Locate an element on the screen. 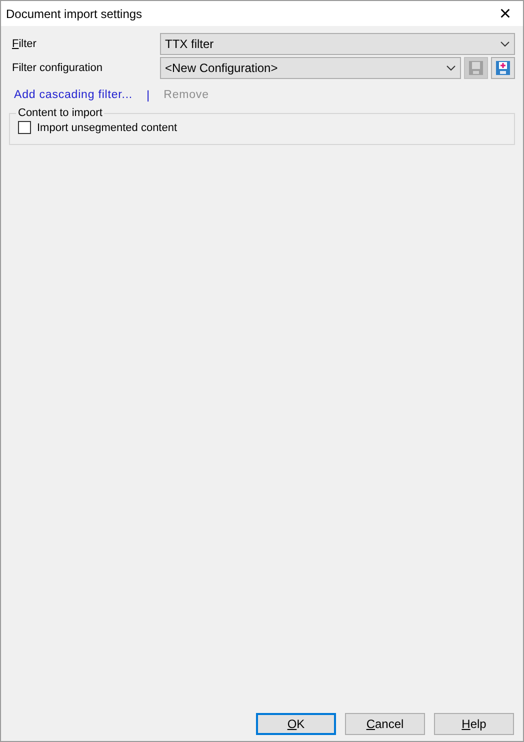 This screenshot has height=742, width=524. window-title: Document import settings is located at coordinates (74, 13).